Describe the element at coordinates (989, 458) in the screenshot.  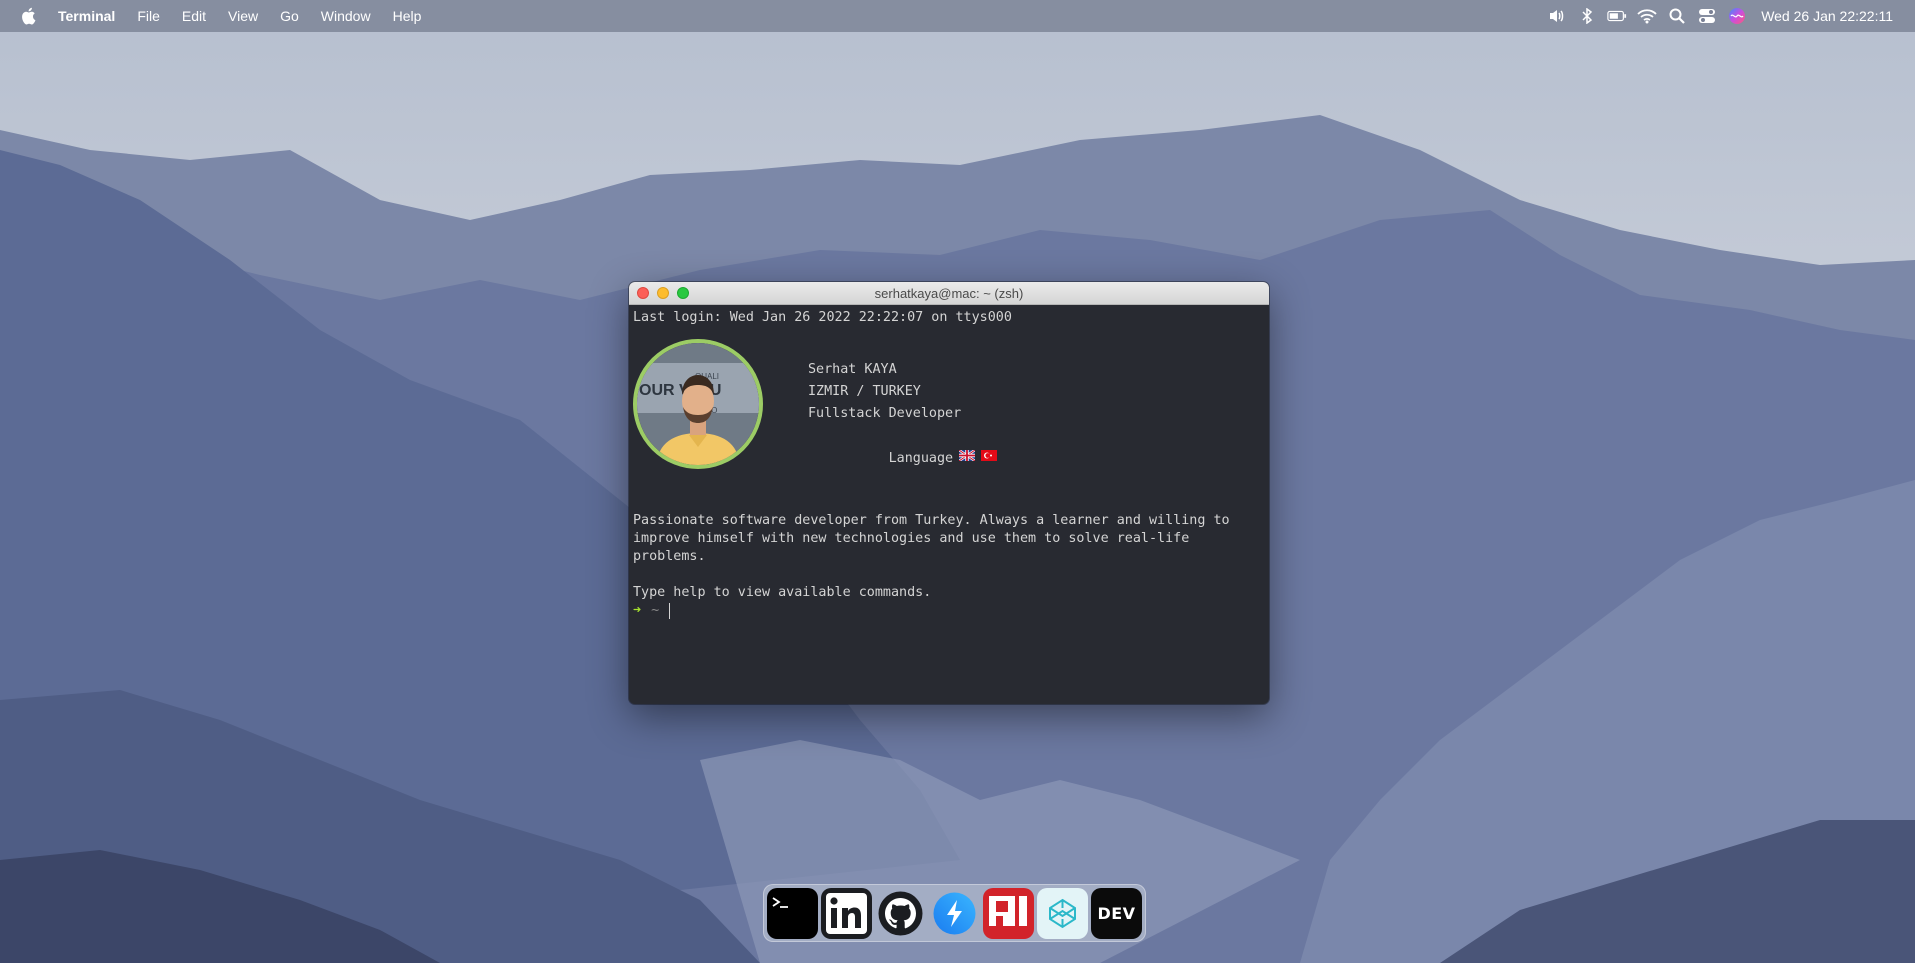
I see `turkey-flag-icon` at that location.